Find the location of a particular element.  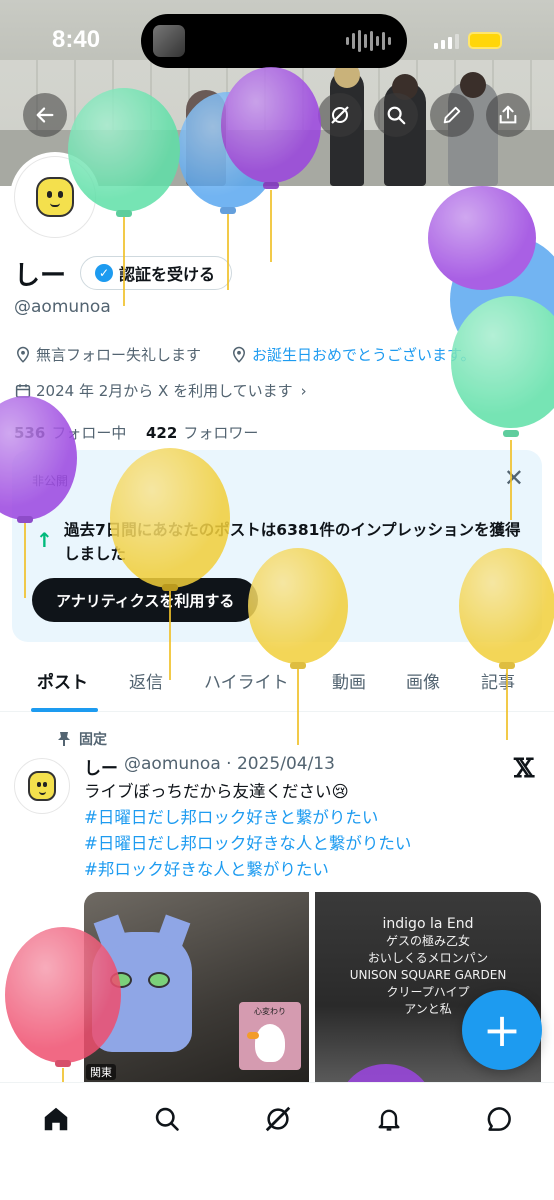

tab-posts: ポスト is located at coordinates (62, 680).